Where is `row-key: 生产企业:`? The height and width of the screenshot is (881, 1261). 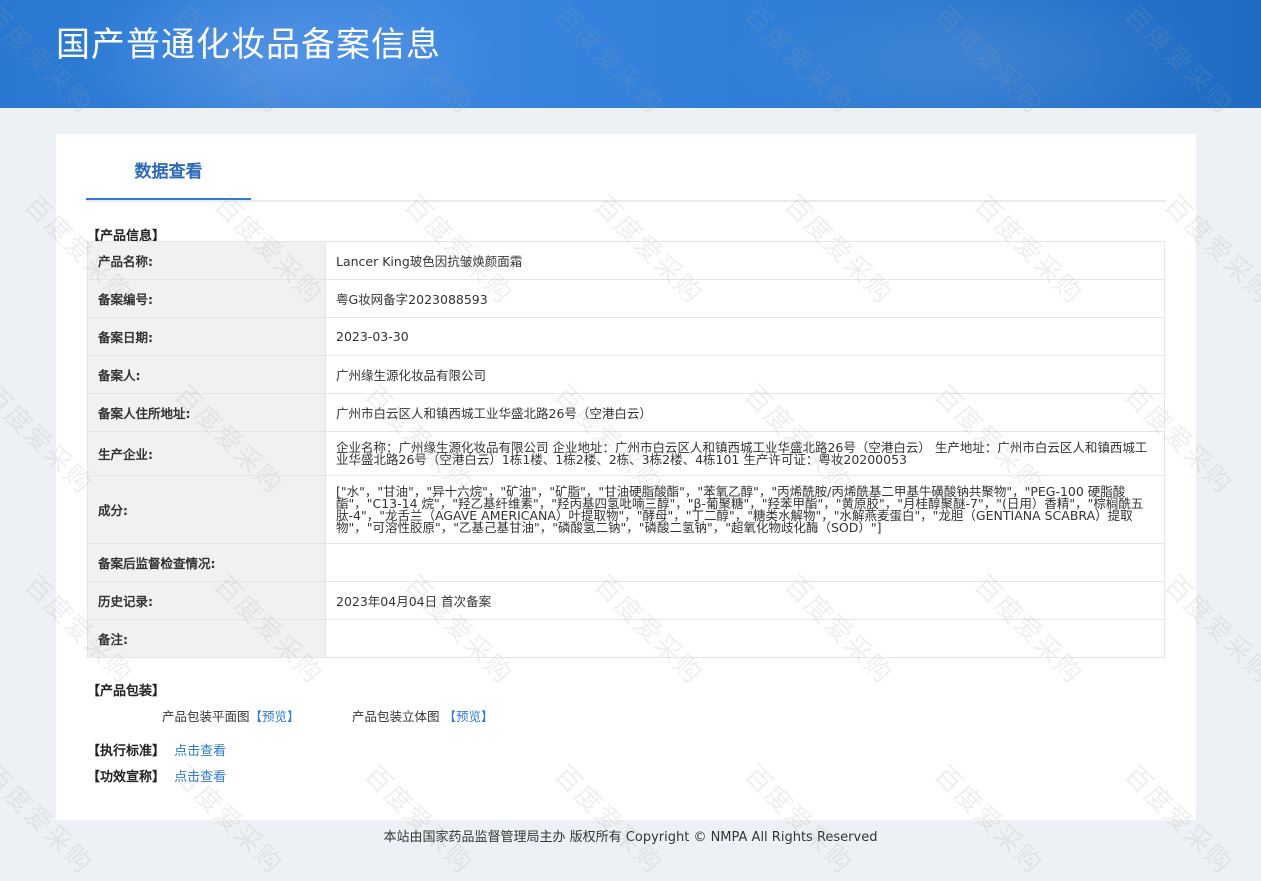 row-key: 生产企业: is located at coordinates (206, 453).